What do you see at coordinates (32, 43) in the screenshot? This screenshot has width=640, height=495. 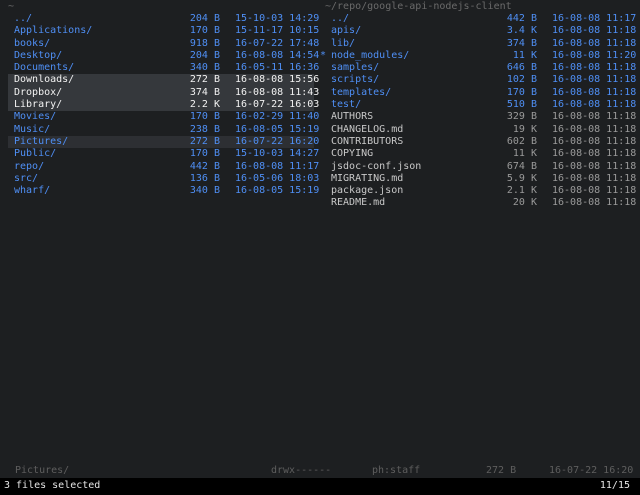 I see `directory-name: books/` at bounding box center [32, 43].